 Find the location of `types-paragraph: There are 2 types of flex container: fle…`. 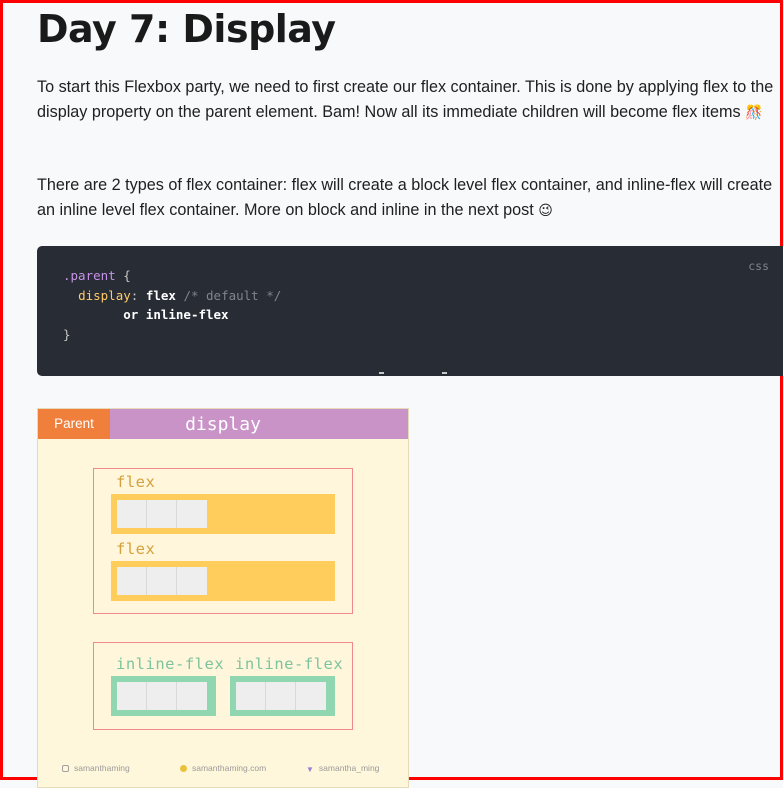

types-paragraph: There are 2 types of flex container: fle… is located at coordinates (407, 197).